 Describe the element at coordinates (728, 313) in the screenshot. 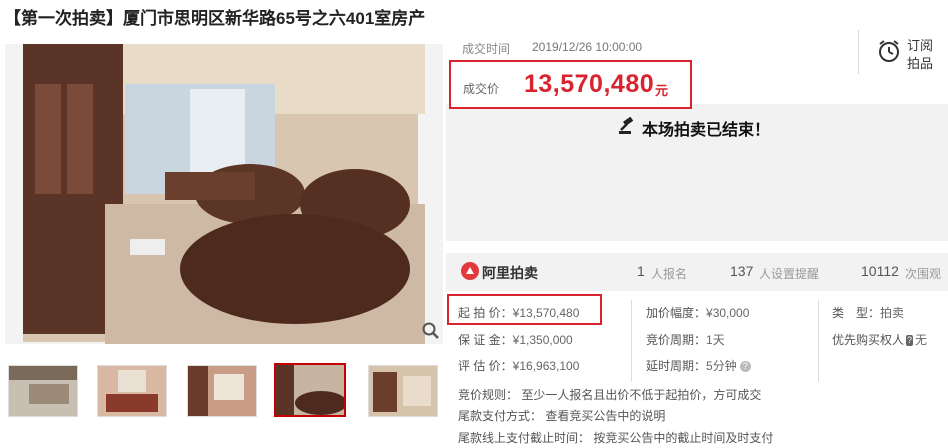

I see `increment: ¥30,000` at that location.